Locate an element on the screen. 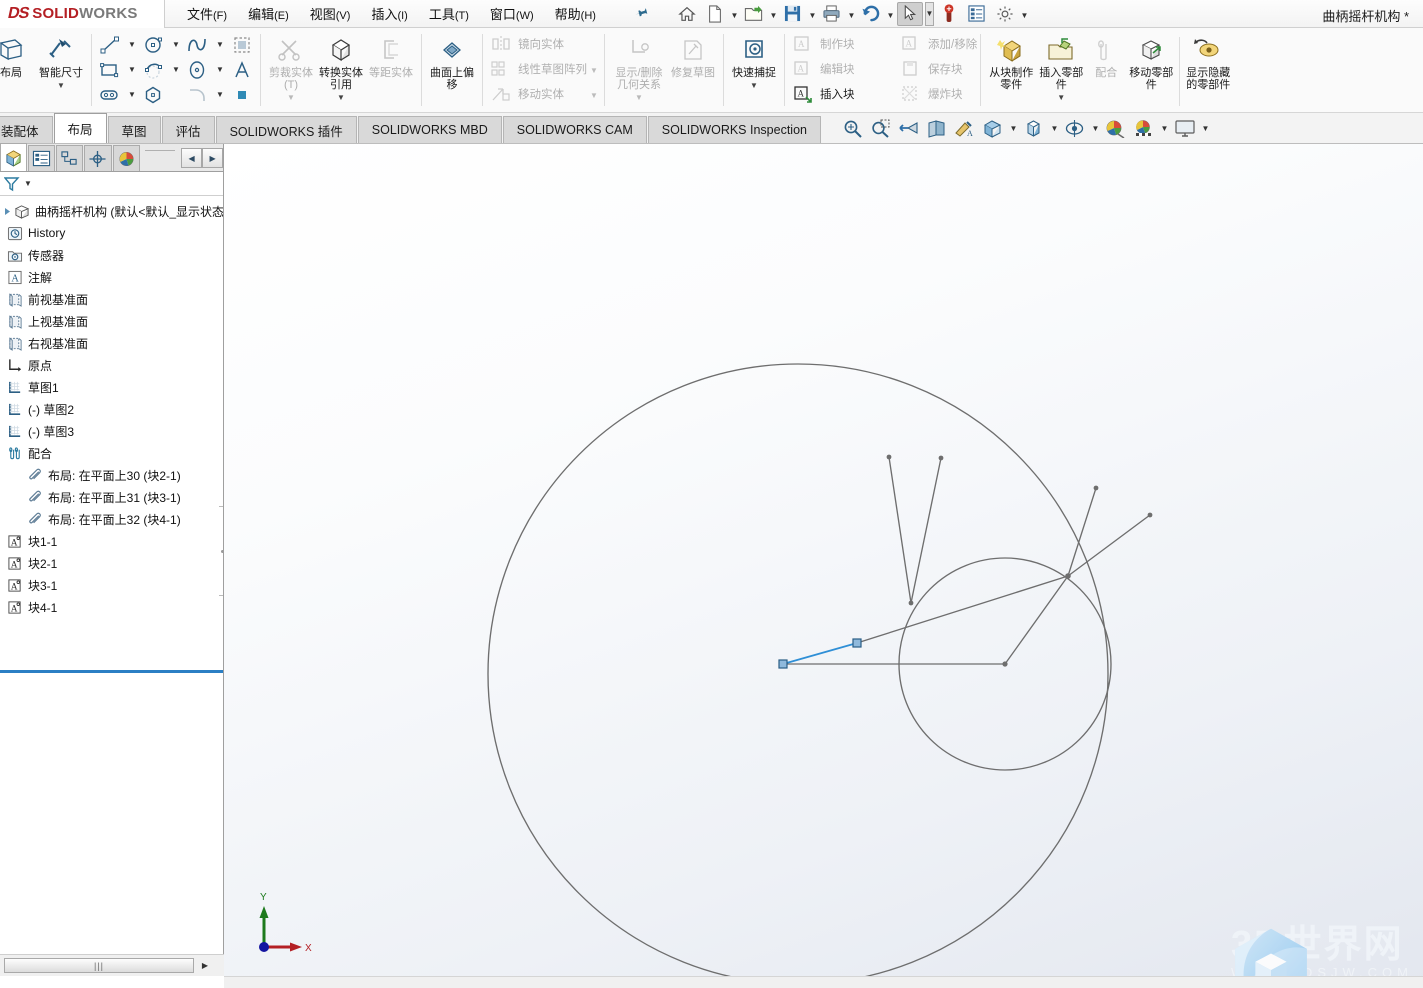 The height and width of the screenshot is (988, 1423). tree-item-block4: A 块4-1 is located at coordinates (111, 607).